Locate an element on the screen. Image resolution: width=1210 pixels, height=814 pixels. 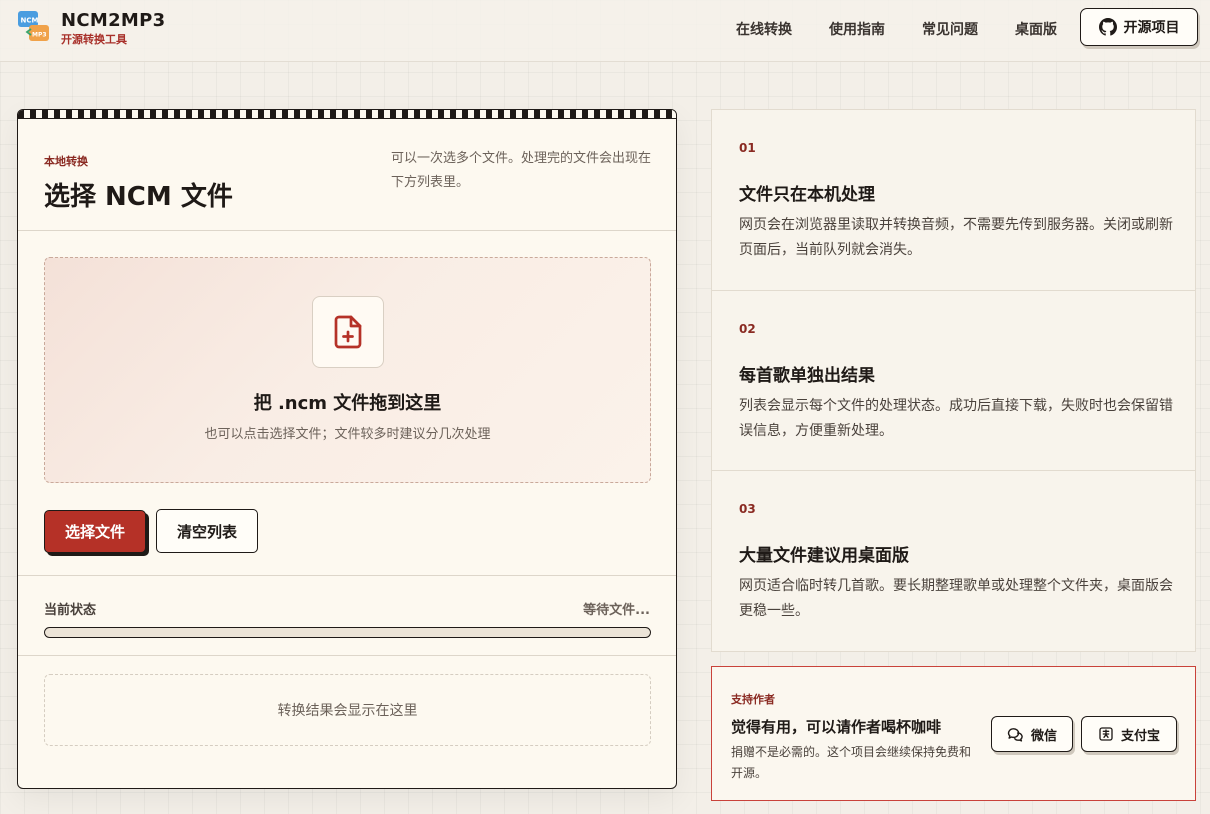
wechat-button: 微信 is located at coordinates (1032, 734).